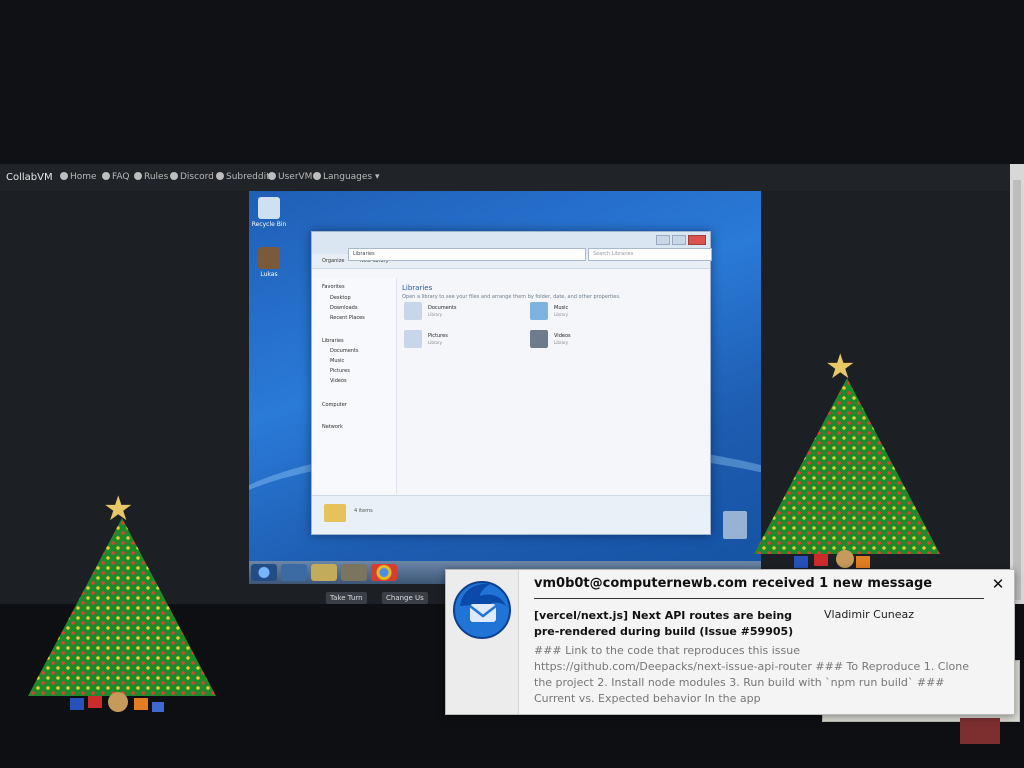 This screenshot has width=1024, height=768. Describe the element at coordinates (115, 177) in the screenshot. I see `nav-faq: FAQ` at that location.